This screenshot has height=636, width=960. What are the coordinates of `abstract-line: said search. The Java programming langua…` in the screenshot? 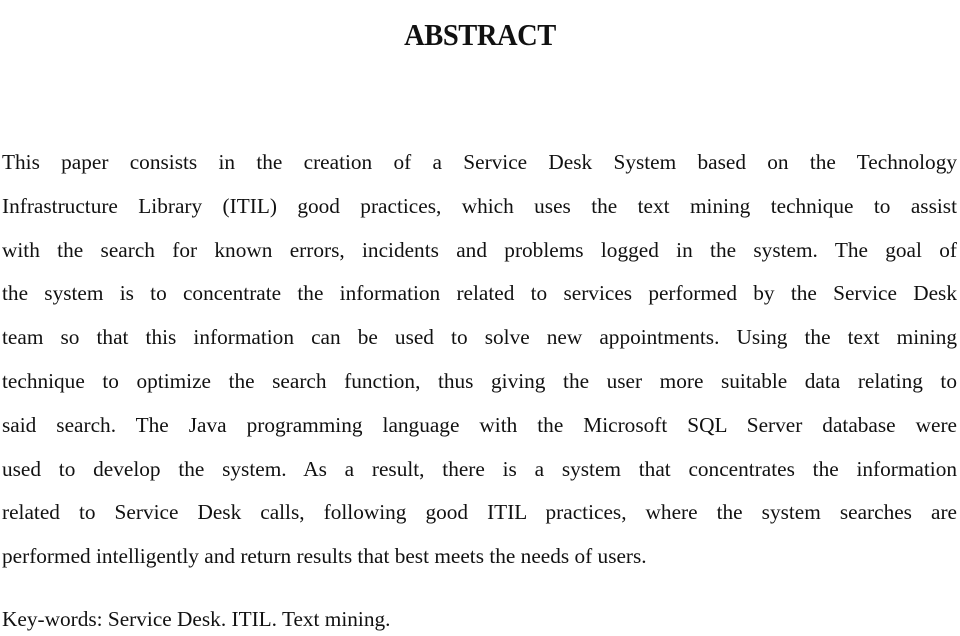 It's located at (479, 424).